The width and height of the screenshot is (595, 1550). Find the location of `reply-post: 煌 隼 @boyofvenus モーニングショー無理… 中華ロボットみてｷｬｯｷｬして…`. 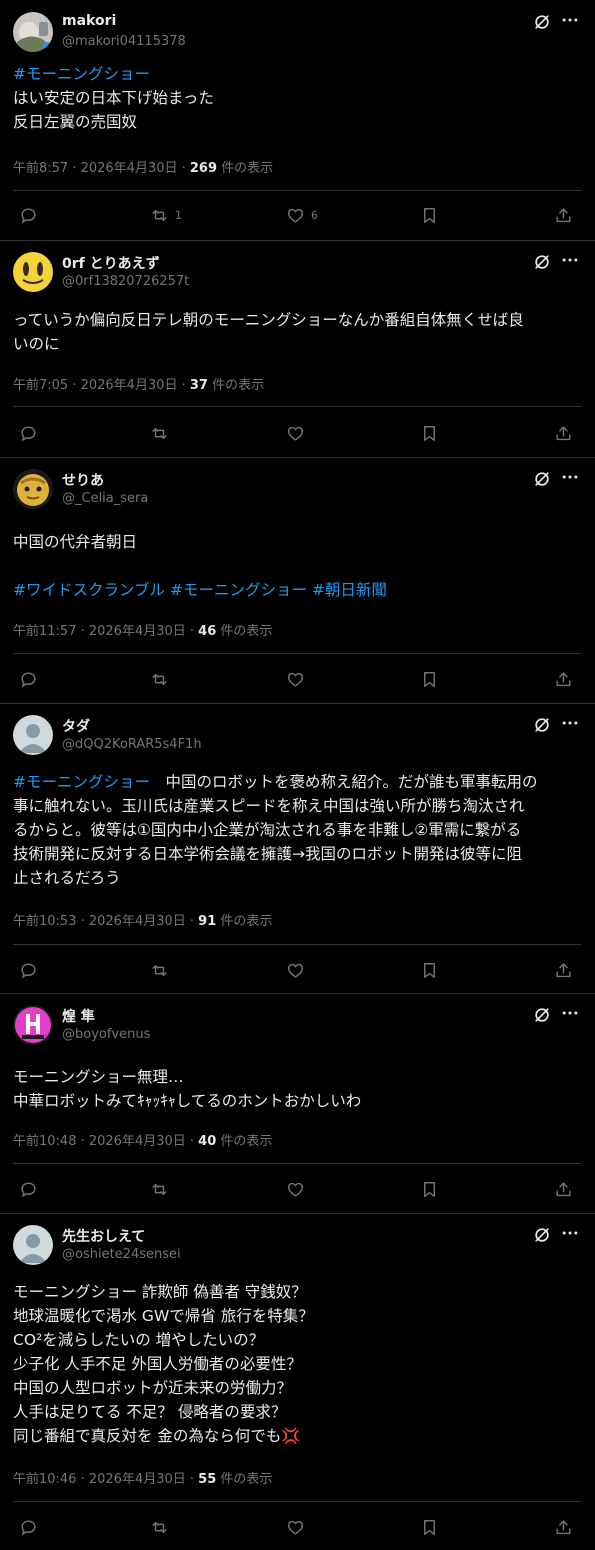

reply-post: 煌 隼 @boyofvenus モーニングショー無理… 中華ロボットみてｷｬｯｷｬして… is located at coordinates (297, 1103).